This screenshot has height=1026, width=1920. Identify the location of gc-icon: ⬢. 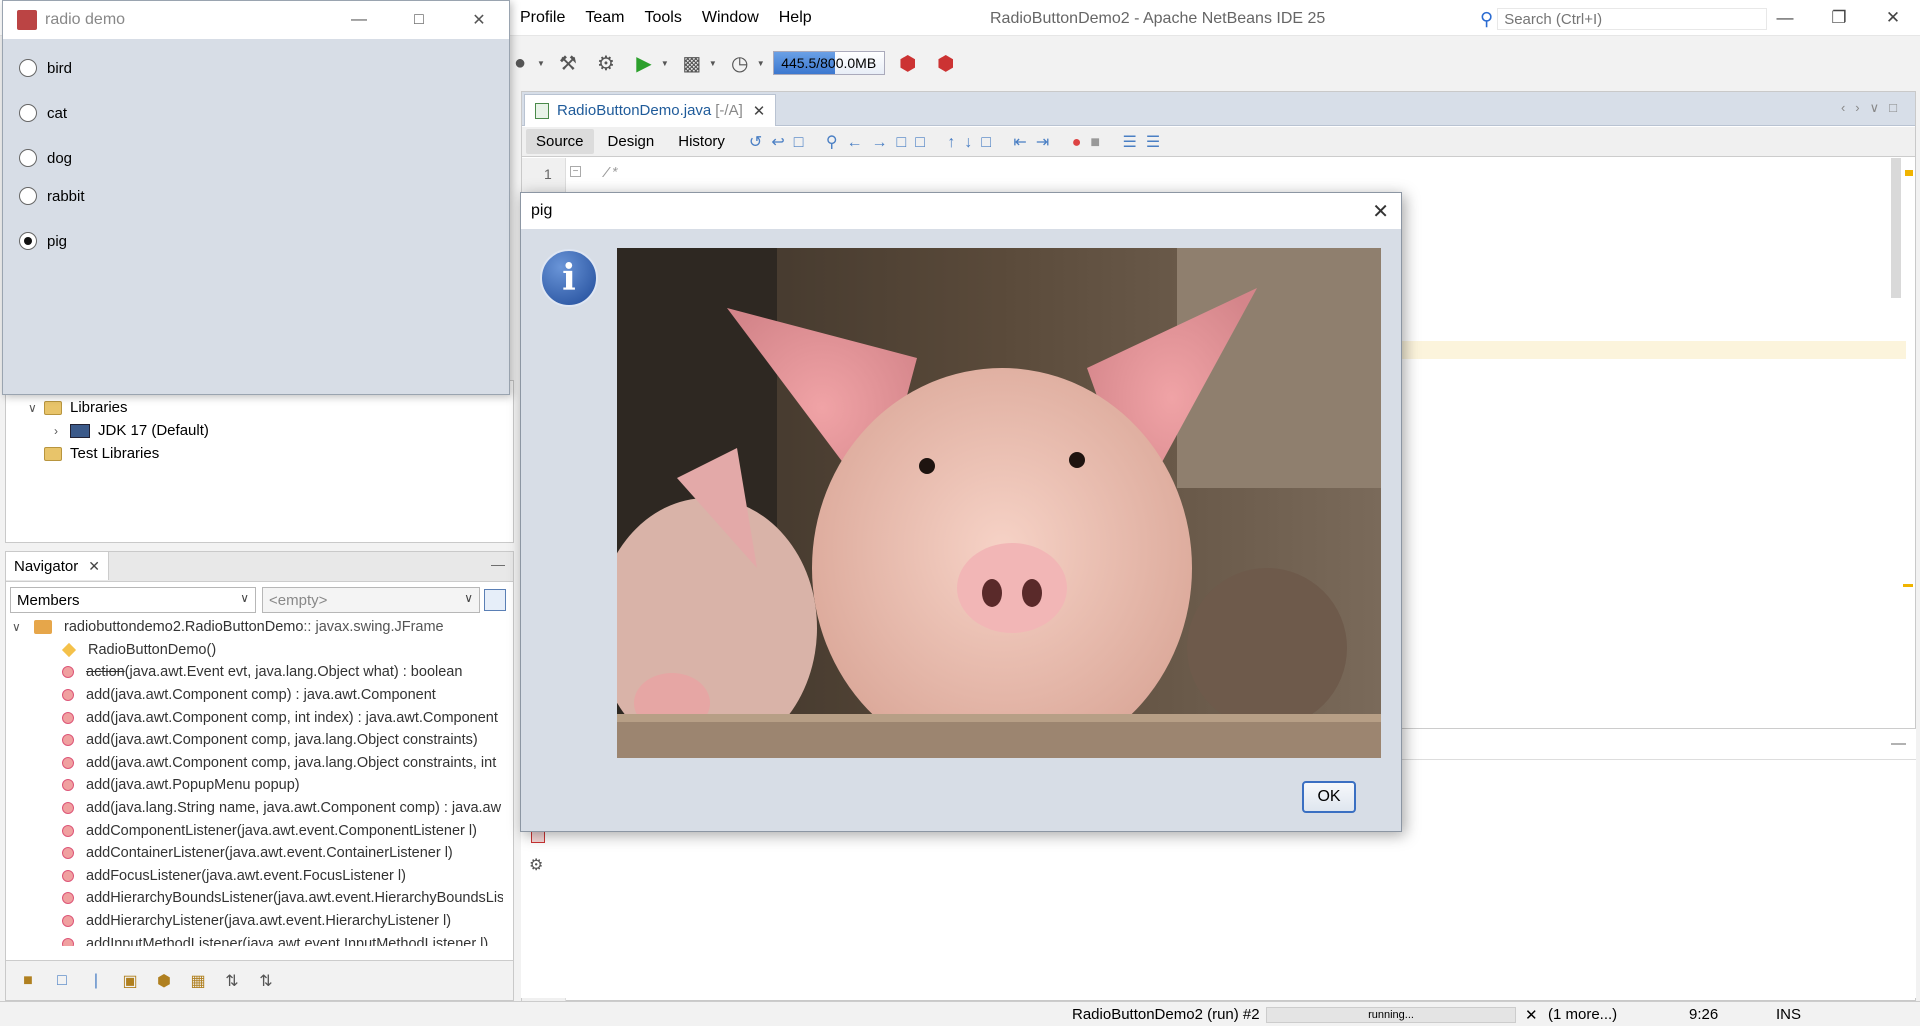
(908, 63).